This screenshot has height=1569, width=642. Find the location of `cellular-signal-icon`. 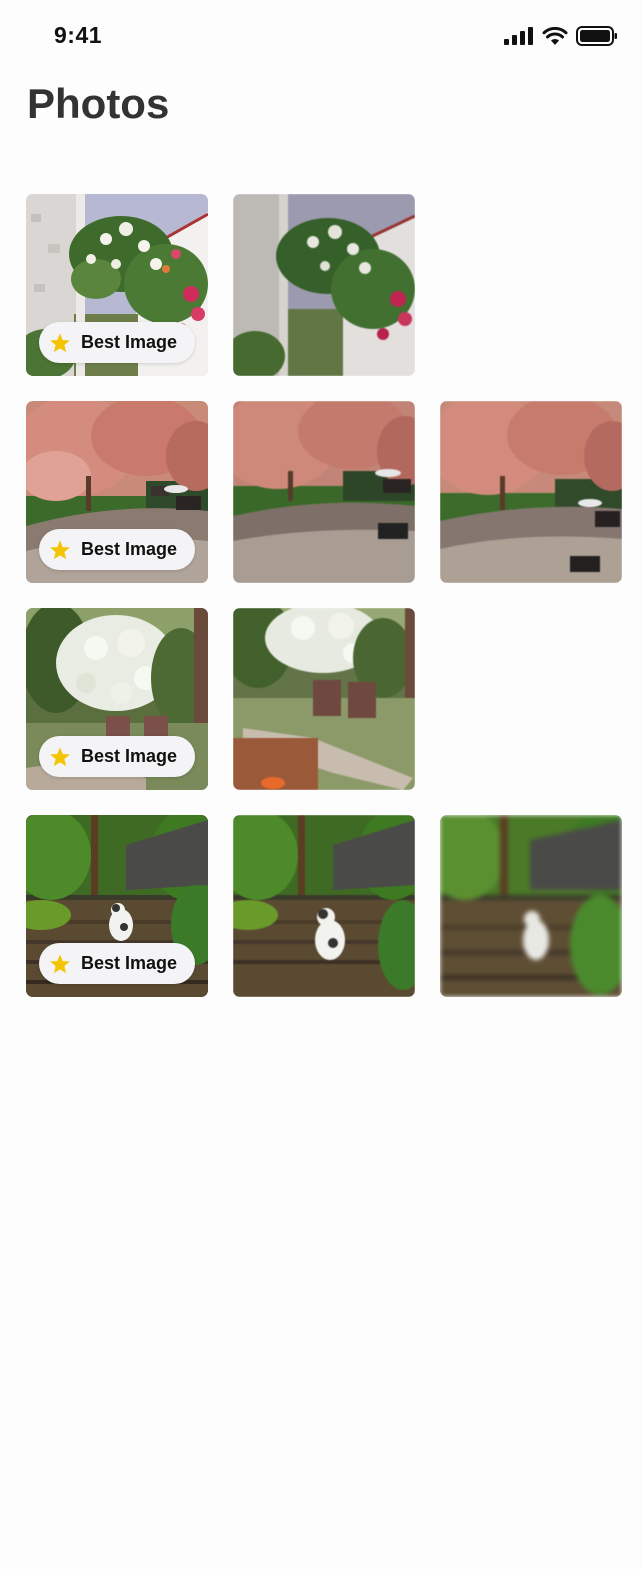

cellular-signal-icon is located at coordinates (518, 36).